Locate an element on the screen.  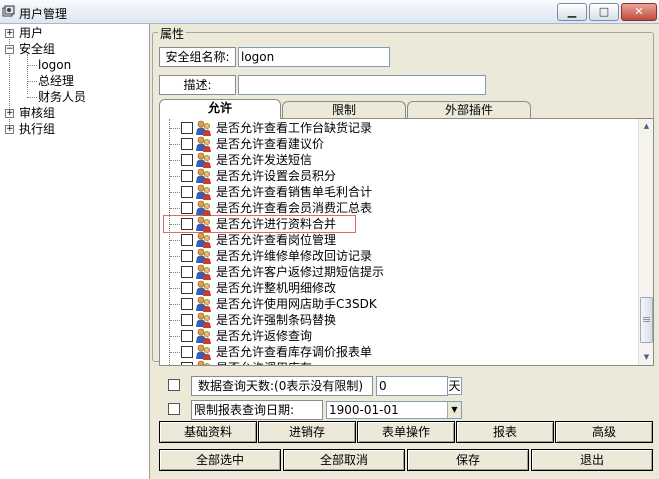
permission-label: 是否允许查看销售单毛利合计 is located at coordinates (294, 192).